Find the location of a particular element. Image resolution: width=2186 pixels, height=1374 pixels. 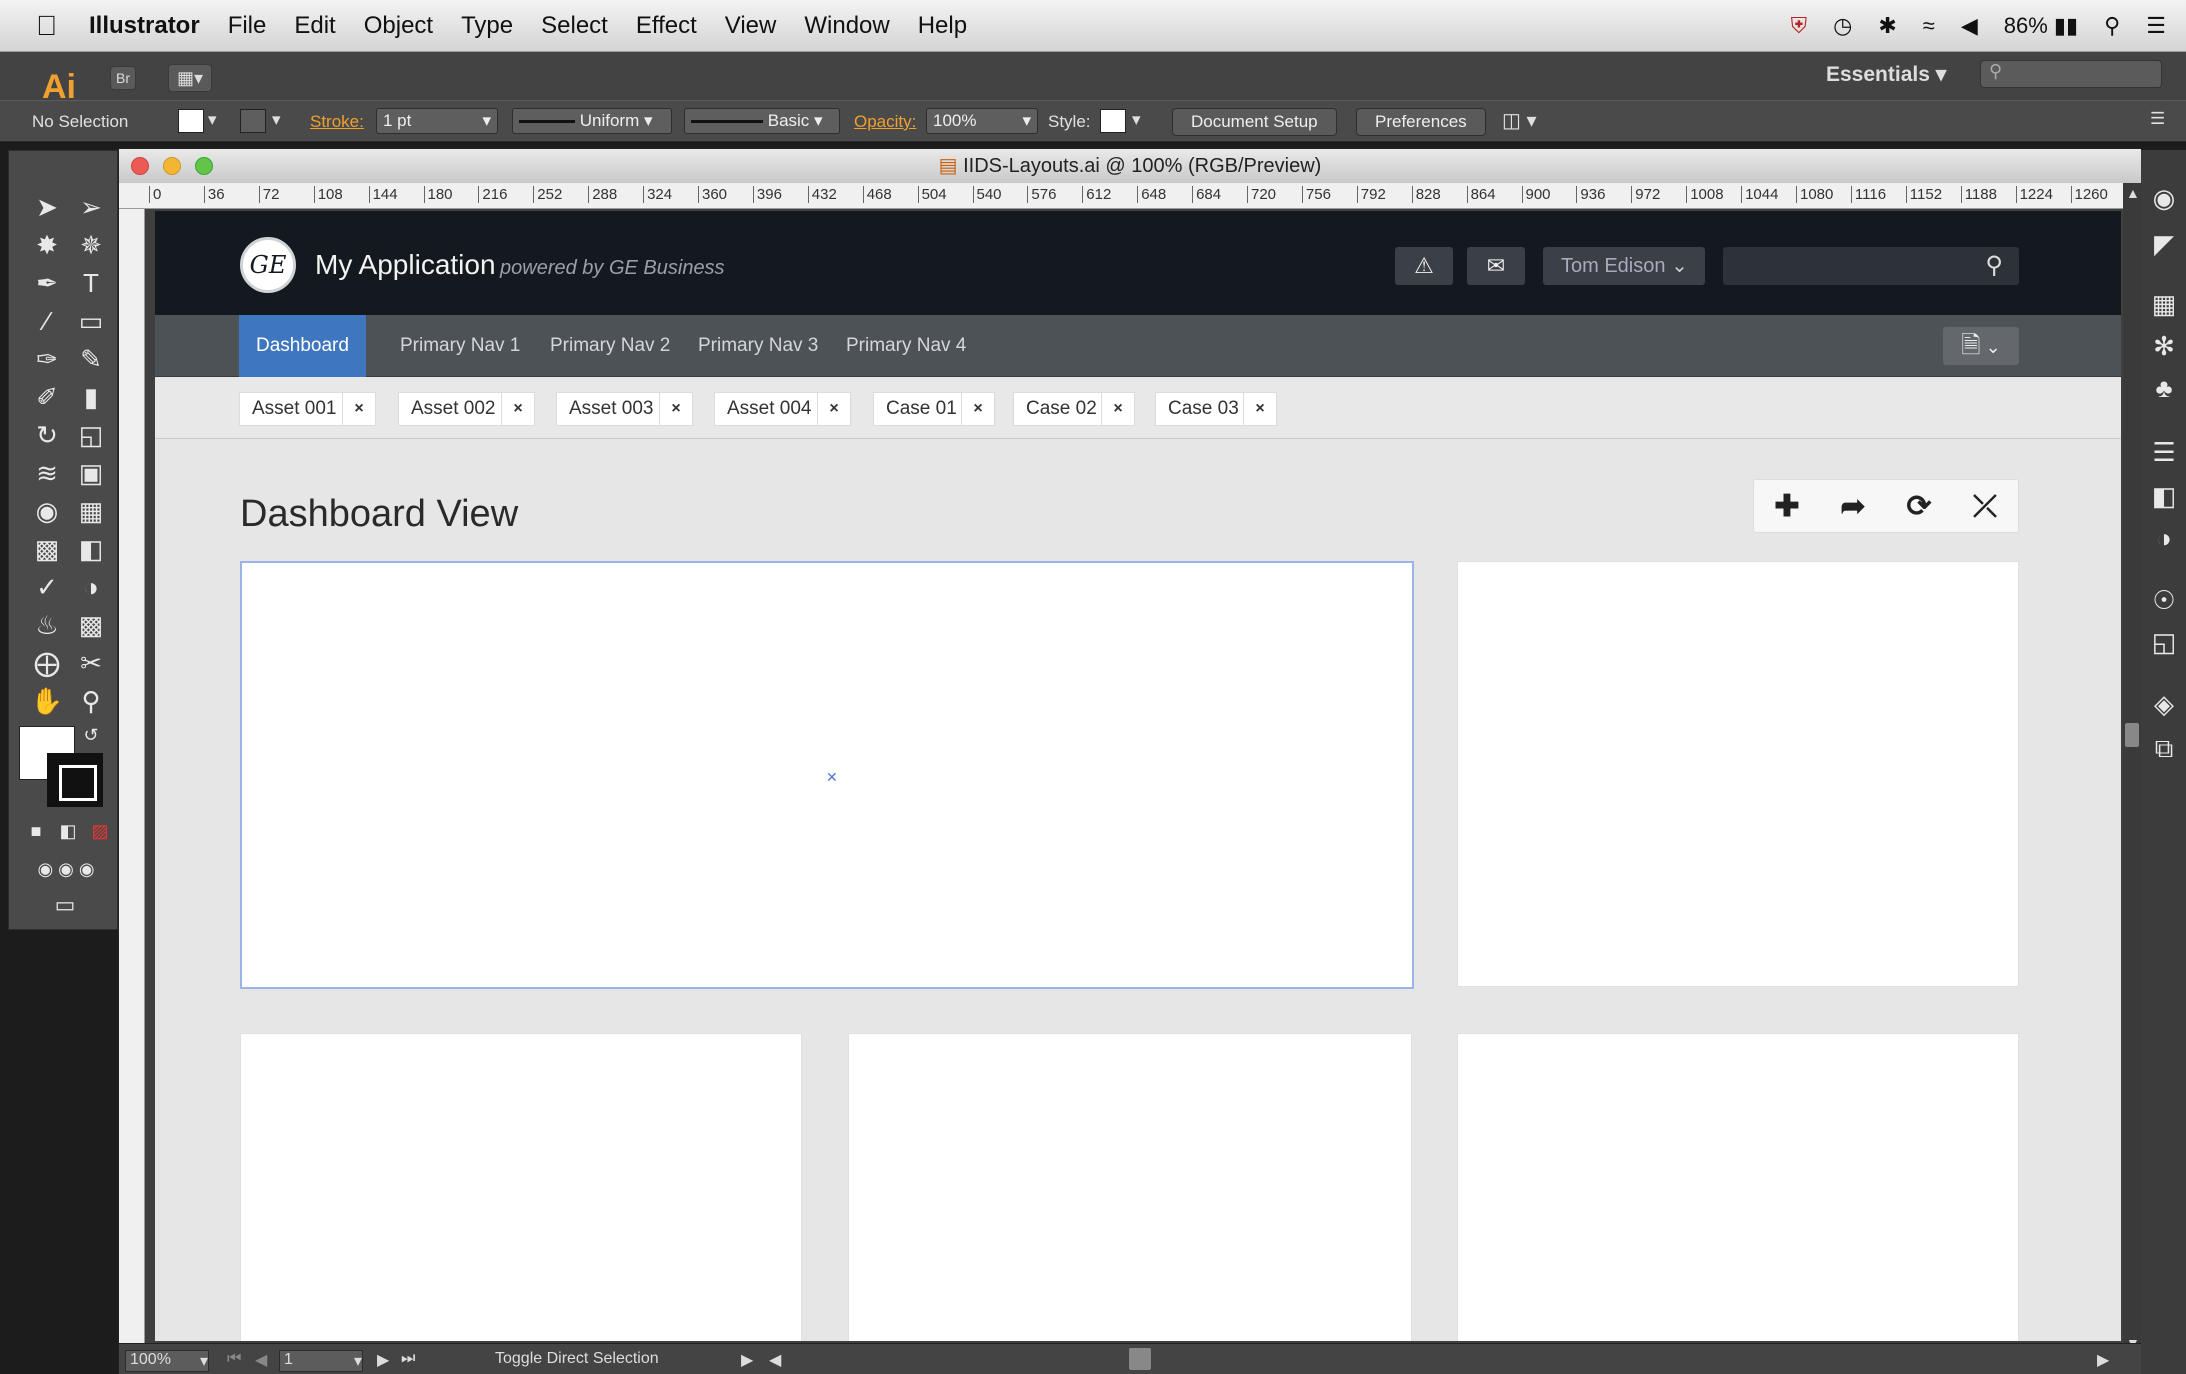

shape-builder-tool-icon: ◉ is located at coordinates (47, 511).